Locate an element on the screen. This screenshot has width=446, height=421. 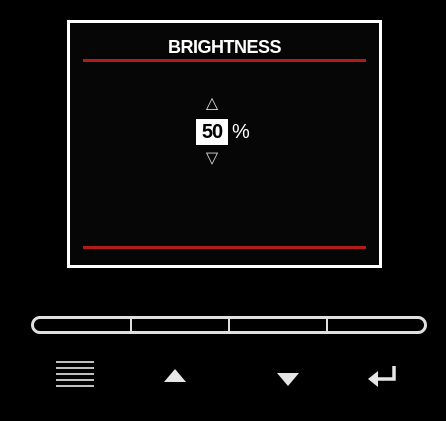
menu-icon is located at coordinates (75, 374).